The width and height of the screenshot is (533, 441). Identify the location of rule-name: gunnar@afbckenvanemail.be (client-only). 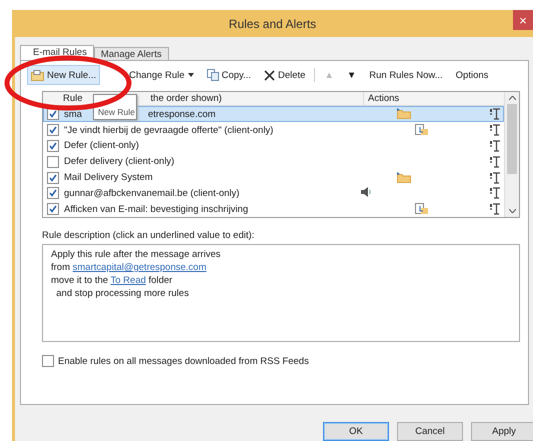
(152, 193).